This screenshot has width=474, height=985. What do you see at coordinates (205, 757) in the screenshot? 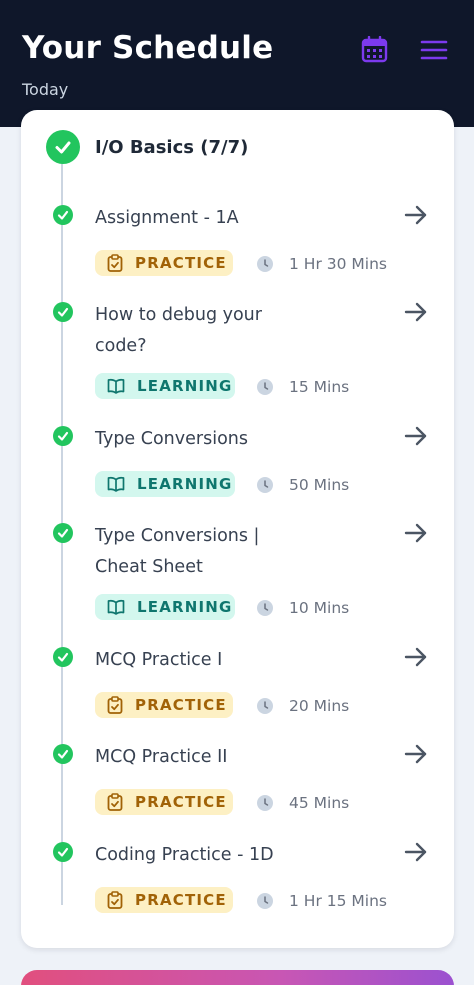
I see `item-title: MCQ Practice II` at bounding box center [205, 757].